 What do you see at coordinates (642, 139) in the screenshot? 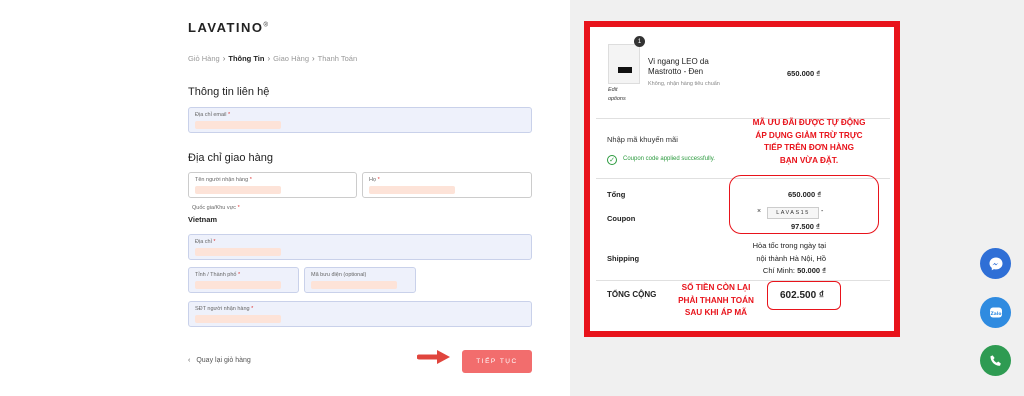
I see `promo-code-toggle: Nhập mã khuyến mãi` at bounding box center [642, 139].